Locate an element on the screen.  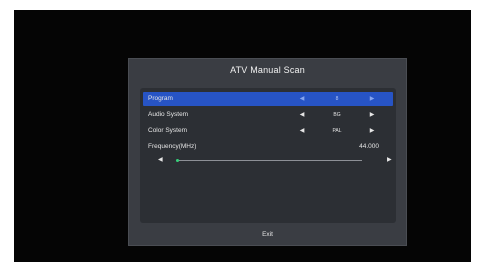
frequency-value: 44.000 is located at coordinates (369, 146).